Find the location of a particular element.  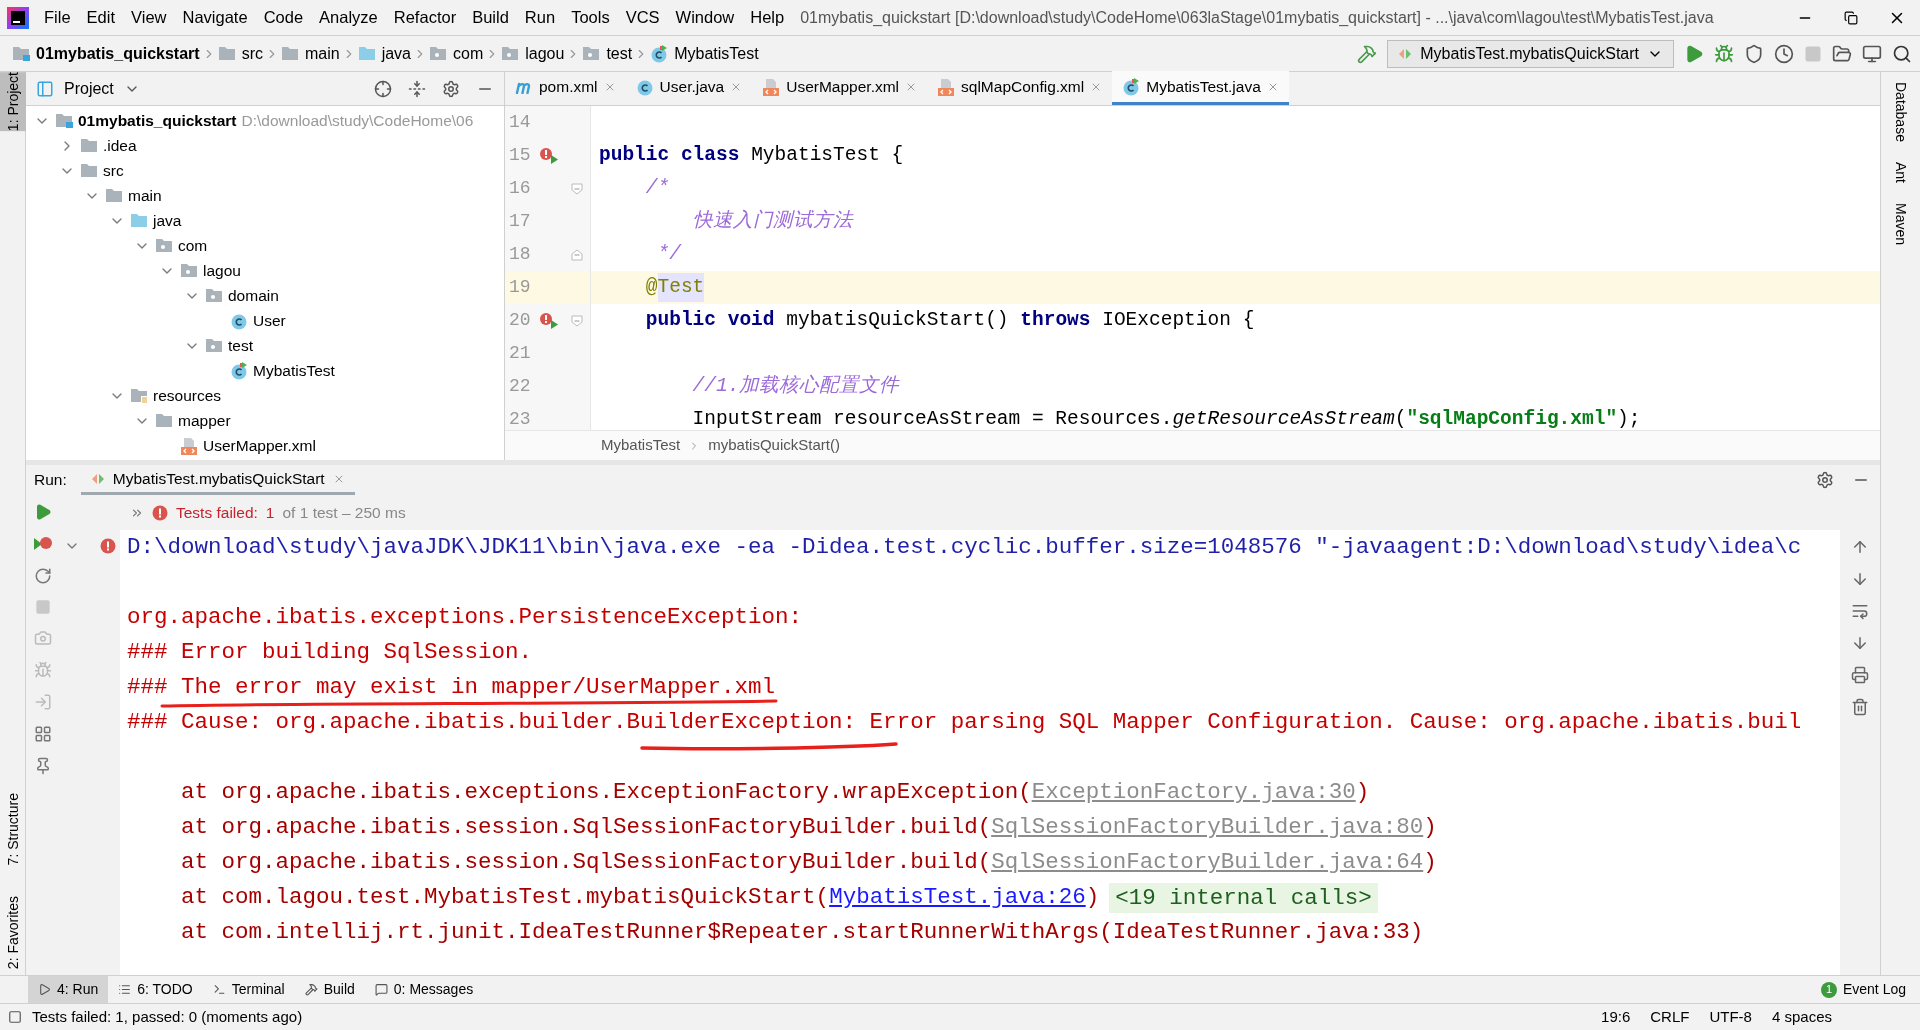

tree-item: lagou is located at coordinates (265, 270).